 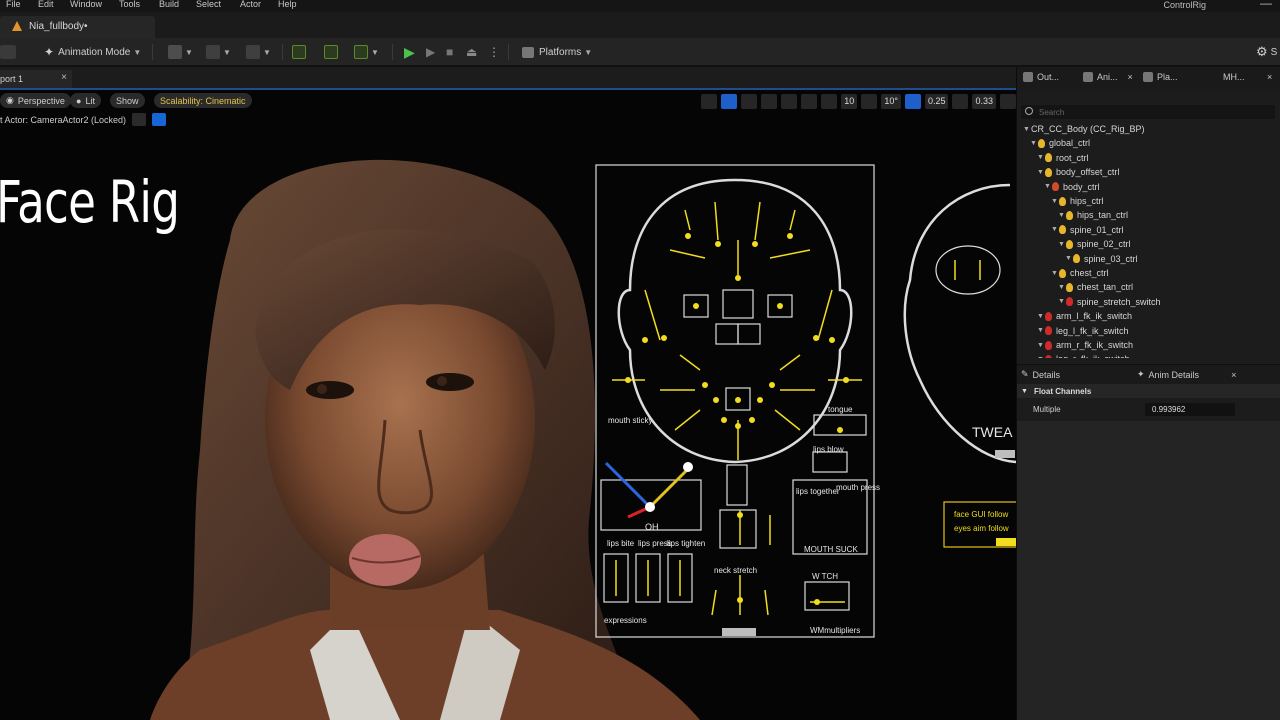 I want to click on tree-item: ▼ CR_CC_Body (CC_Rig_BP), so click(x=1084, y=129).